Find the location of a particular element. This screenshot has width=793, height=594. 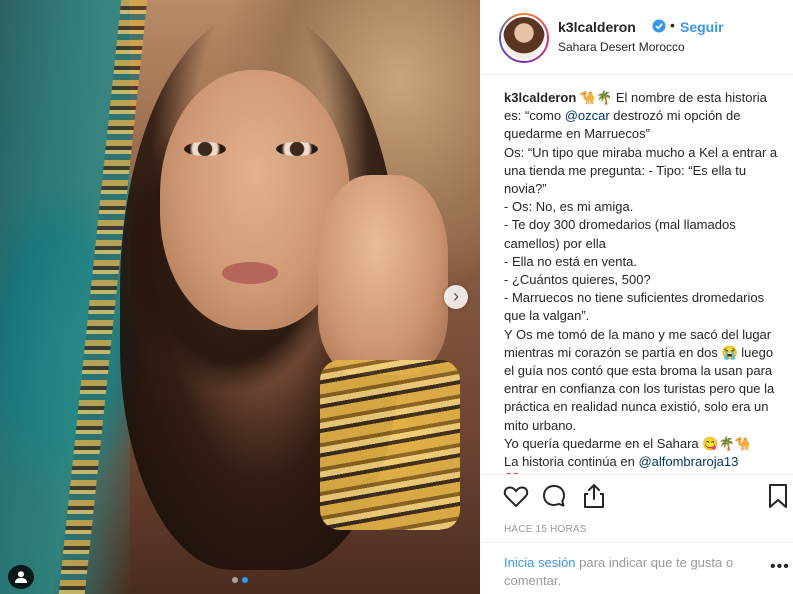

user-tag-icon is located at coordinates (21, 577).